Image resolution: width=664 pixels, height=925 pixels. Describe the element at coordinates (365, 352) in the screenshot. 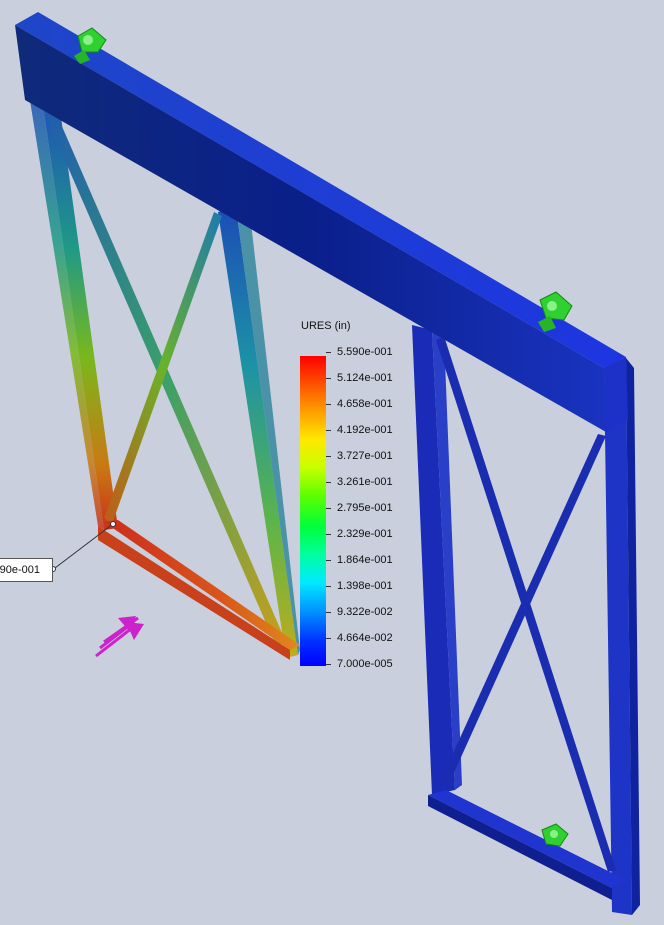

I see `legend-tick-label: 5.590e-001` at that location.